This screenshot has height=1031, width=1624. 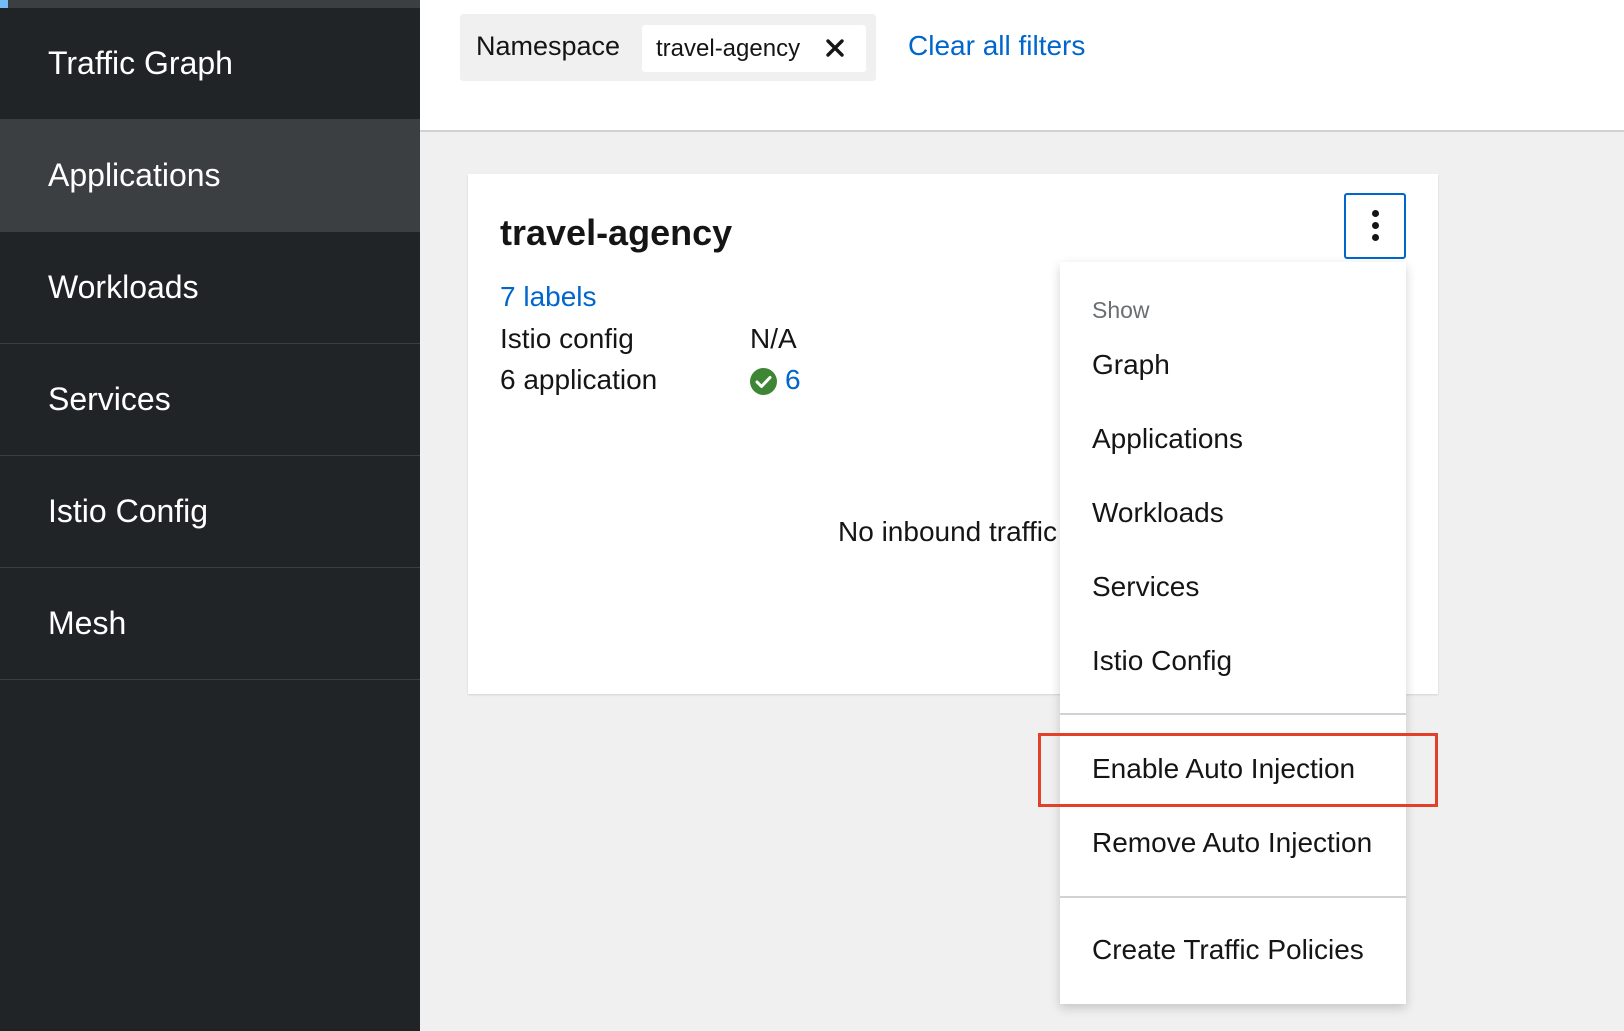 What do you see at coordinates (1233, 513) in the screenshot?
I see `menu-item-workloads: Workloads` at bounding box center [1233, 513].